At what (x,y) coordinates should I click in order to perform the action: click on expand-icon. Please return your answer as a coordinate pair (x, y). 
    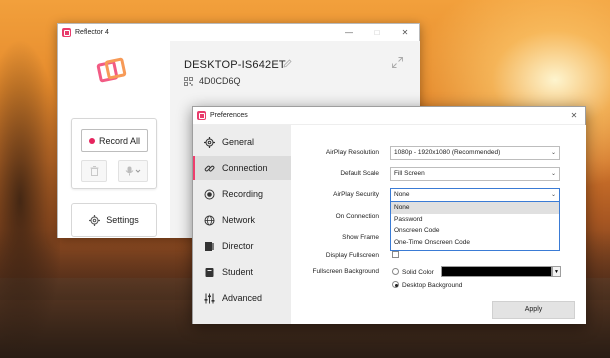
    Looking at the image, I should click on (397, 62).